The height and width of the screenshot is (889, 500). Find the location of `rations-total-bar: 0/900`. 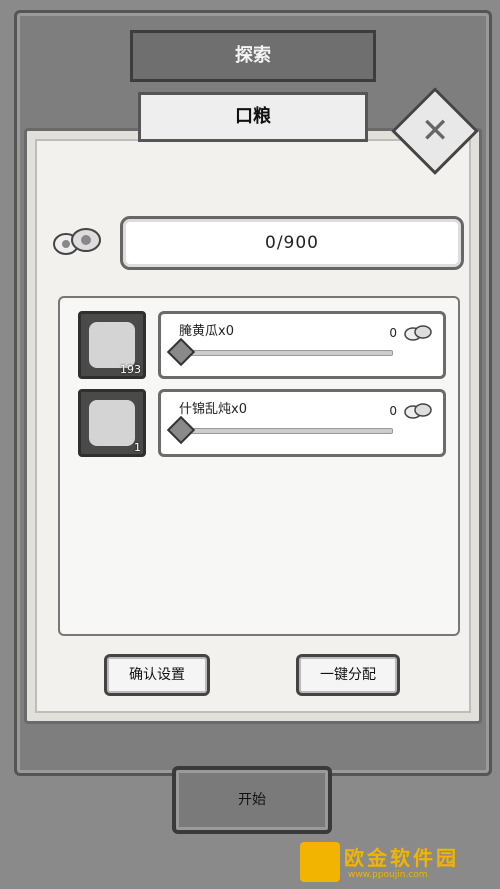

rations-total-bar: 0/900 is located at coordinates (292, 243).